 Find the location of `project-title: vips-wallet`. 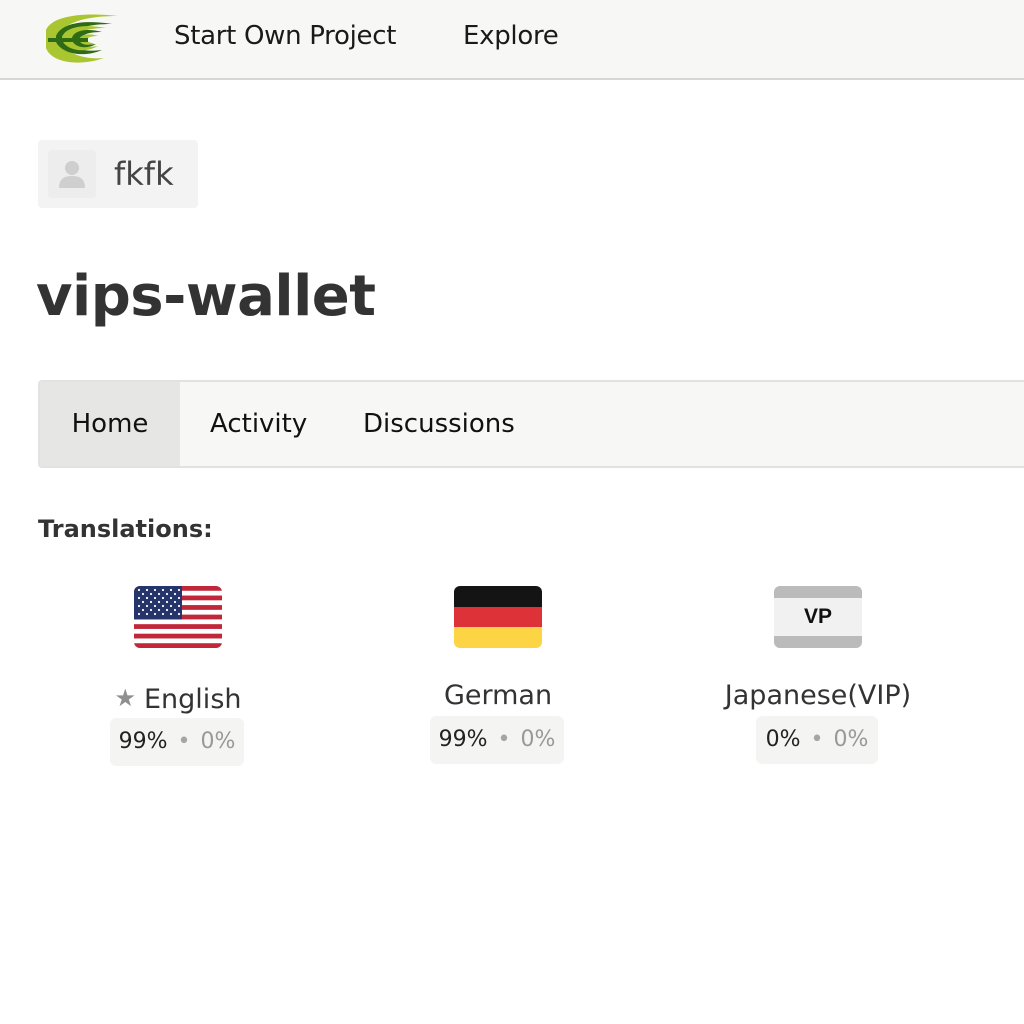

project-title: vips-wallet is located at coordinates (206, 296).